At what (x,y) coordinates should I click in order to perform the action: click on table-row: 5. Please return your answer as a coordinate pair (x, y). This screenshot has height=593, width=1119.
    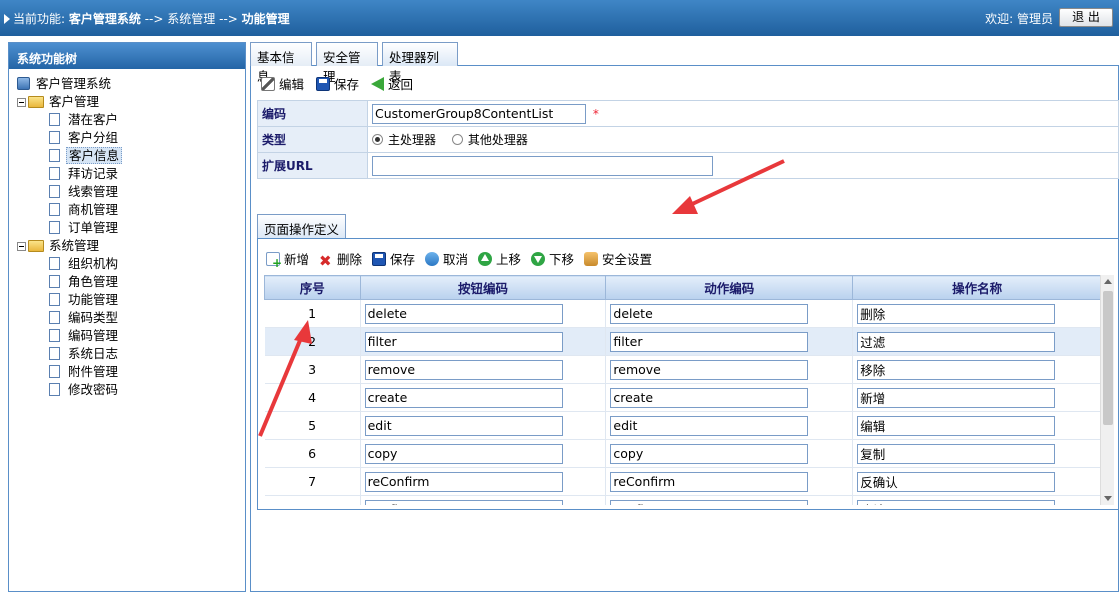
    Looking at the image, I should click on (683, 425).